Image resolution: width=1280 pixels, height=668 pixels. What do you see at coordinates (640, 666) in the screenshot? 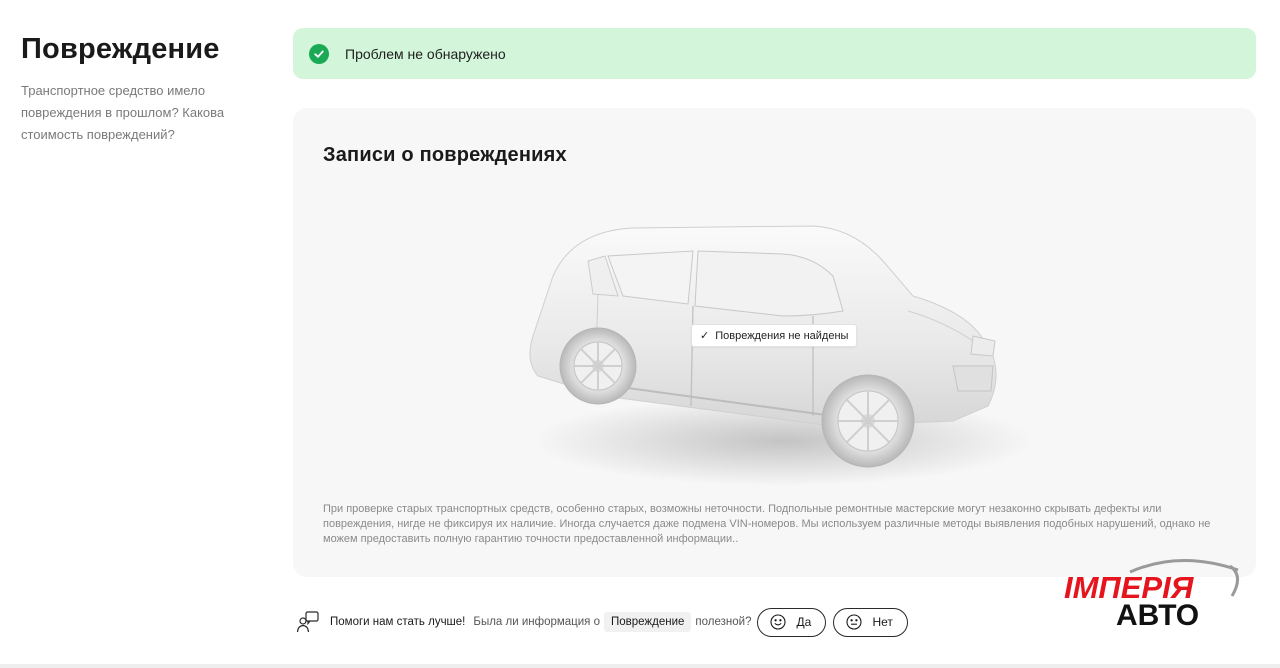
I see `page-bottom-divider` at bounding box center [640, 666].